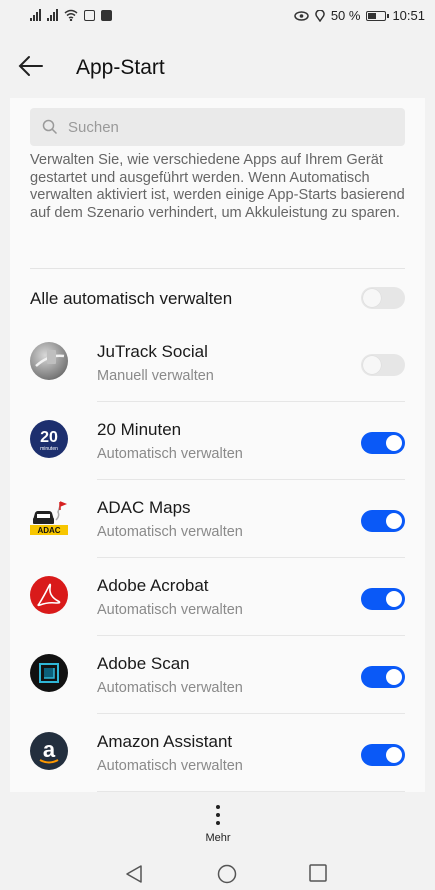 This screenshot has height=890, width=435. I want to click on app-row-adac-maps: ADAC ADAC Maps Automatisch verwalten, so click(217, 519).